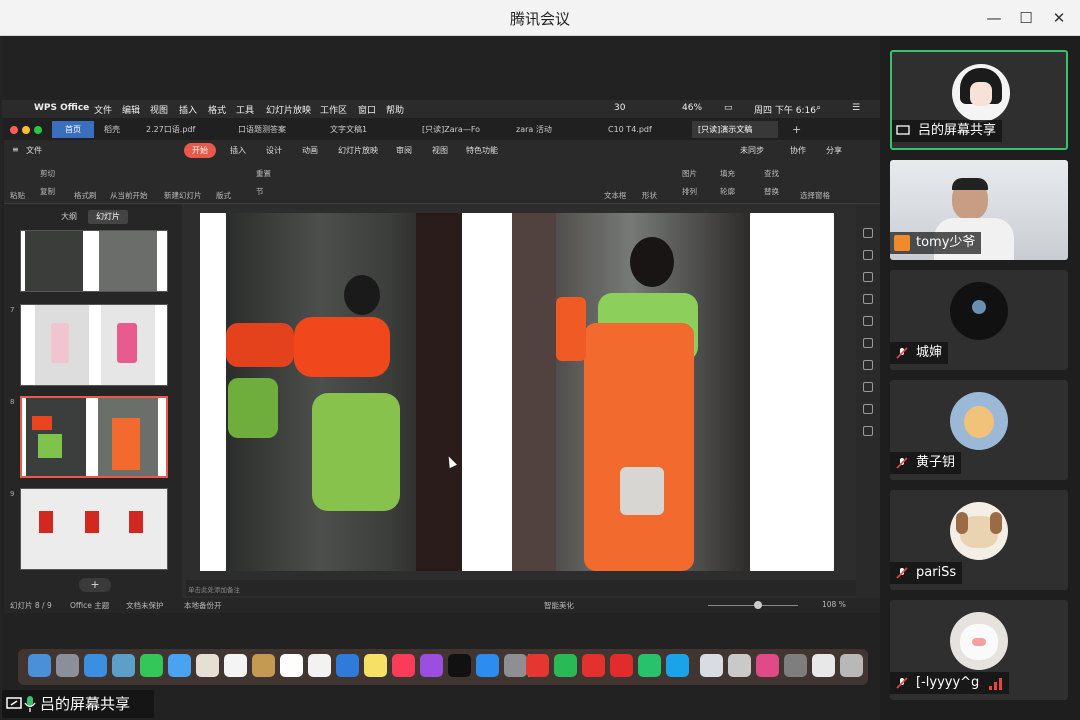 The image size is (1080, 720). I want to click on shape-button: 形状, so click(649, 195).